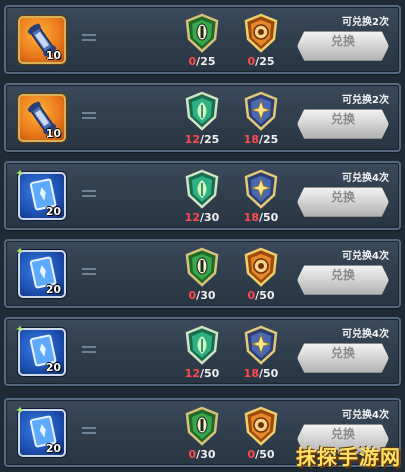  I want to click on exchange-row: ✦ 20 12/50 18/50 可兑换4次 兑换, so click(202, 351).